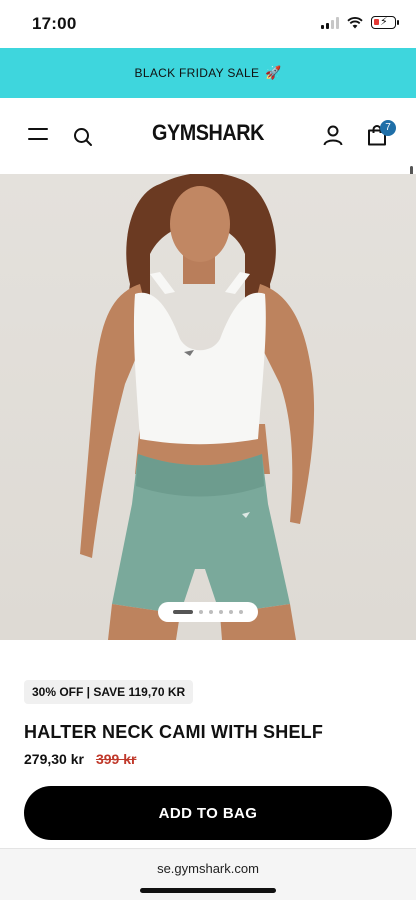 Image resolution: width=416 pixels, height=900 pixels. What do you see at coordinates (330, 22) in the screenshot?
I see `signal-icon` at bounding box center [330, 22].